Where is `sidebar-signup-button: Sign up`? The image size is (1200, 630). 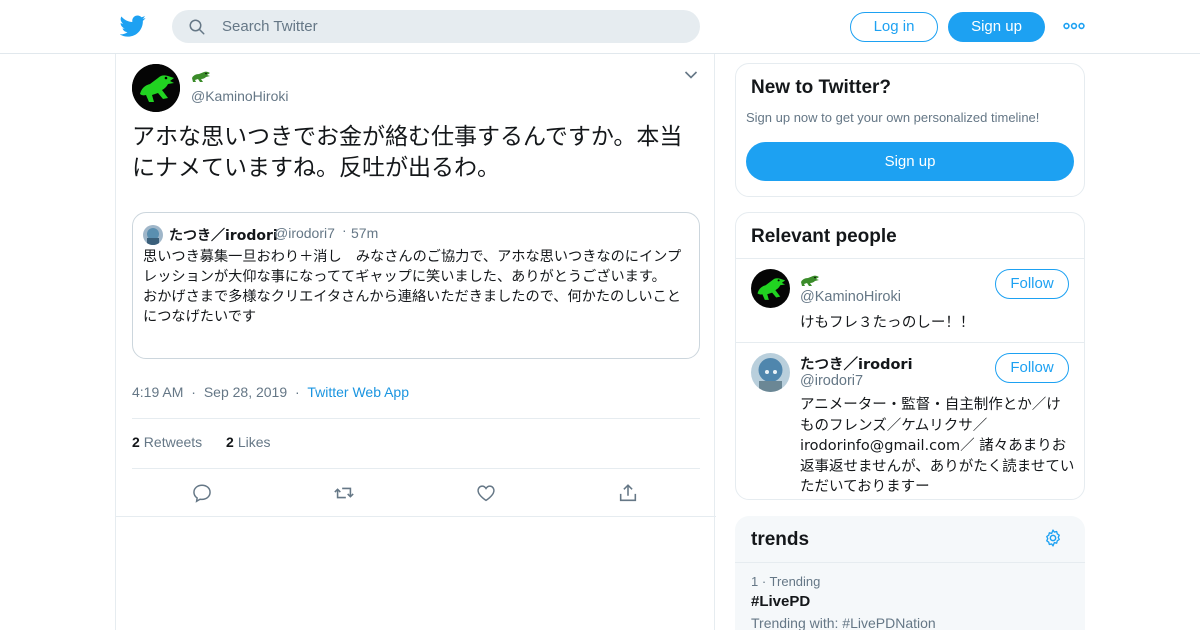 sidebar-signup-button: Sign up is located at coordinates (910, 161).